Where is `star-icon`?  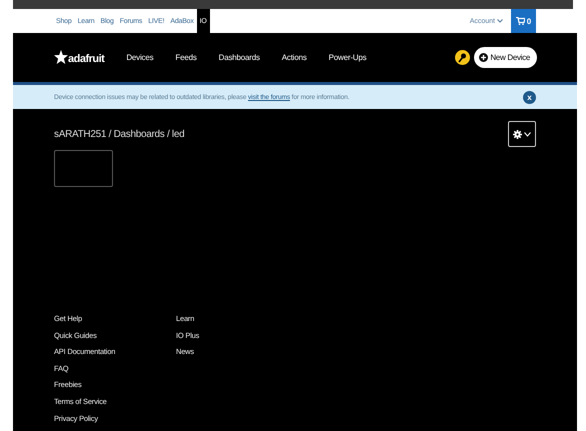
star-icon is located at coordinates (61, 57).